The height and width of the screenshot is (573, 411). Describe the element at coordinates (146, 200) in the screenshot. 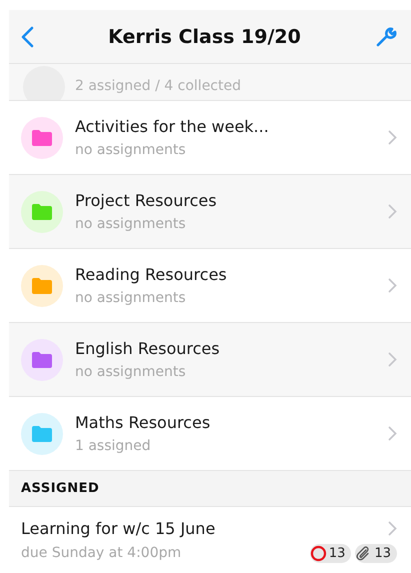

I see `folder-title: Project Resources` at that location.